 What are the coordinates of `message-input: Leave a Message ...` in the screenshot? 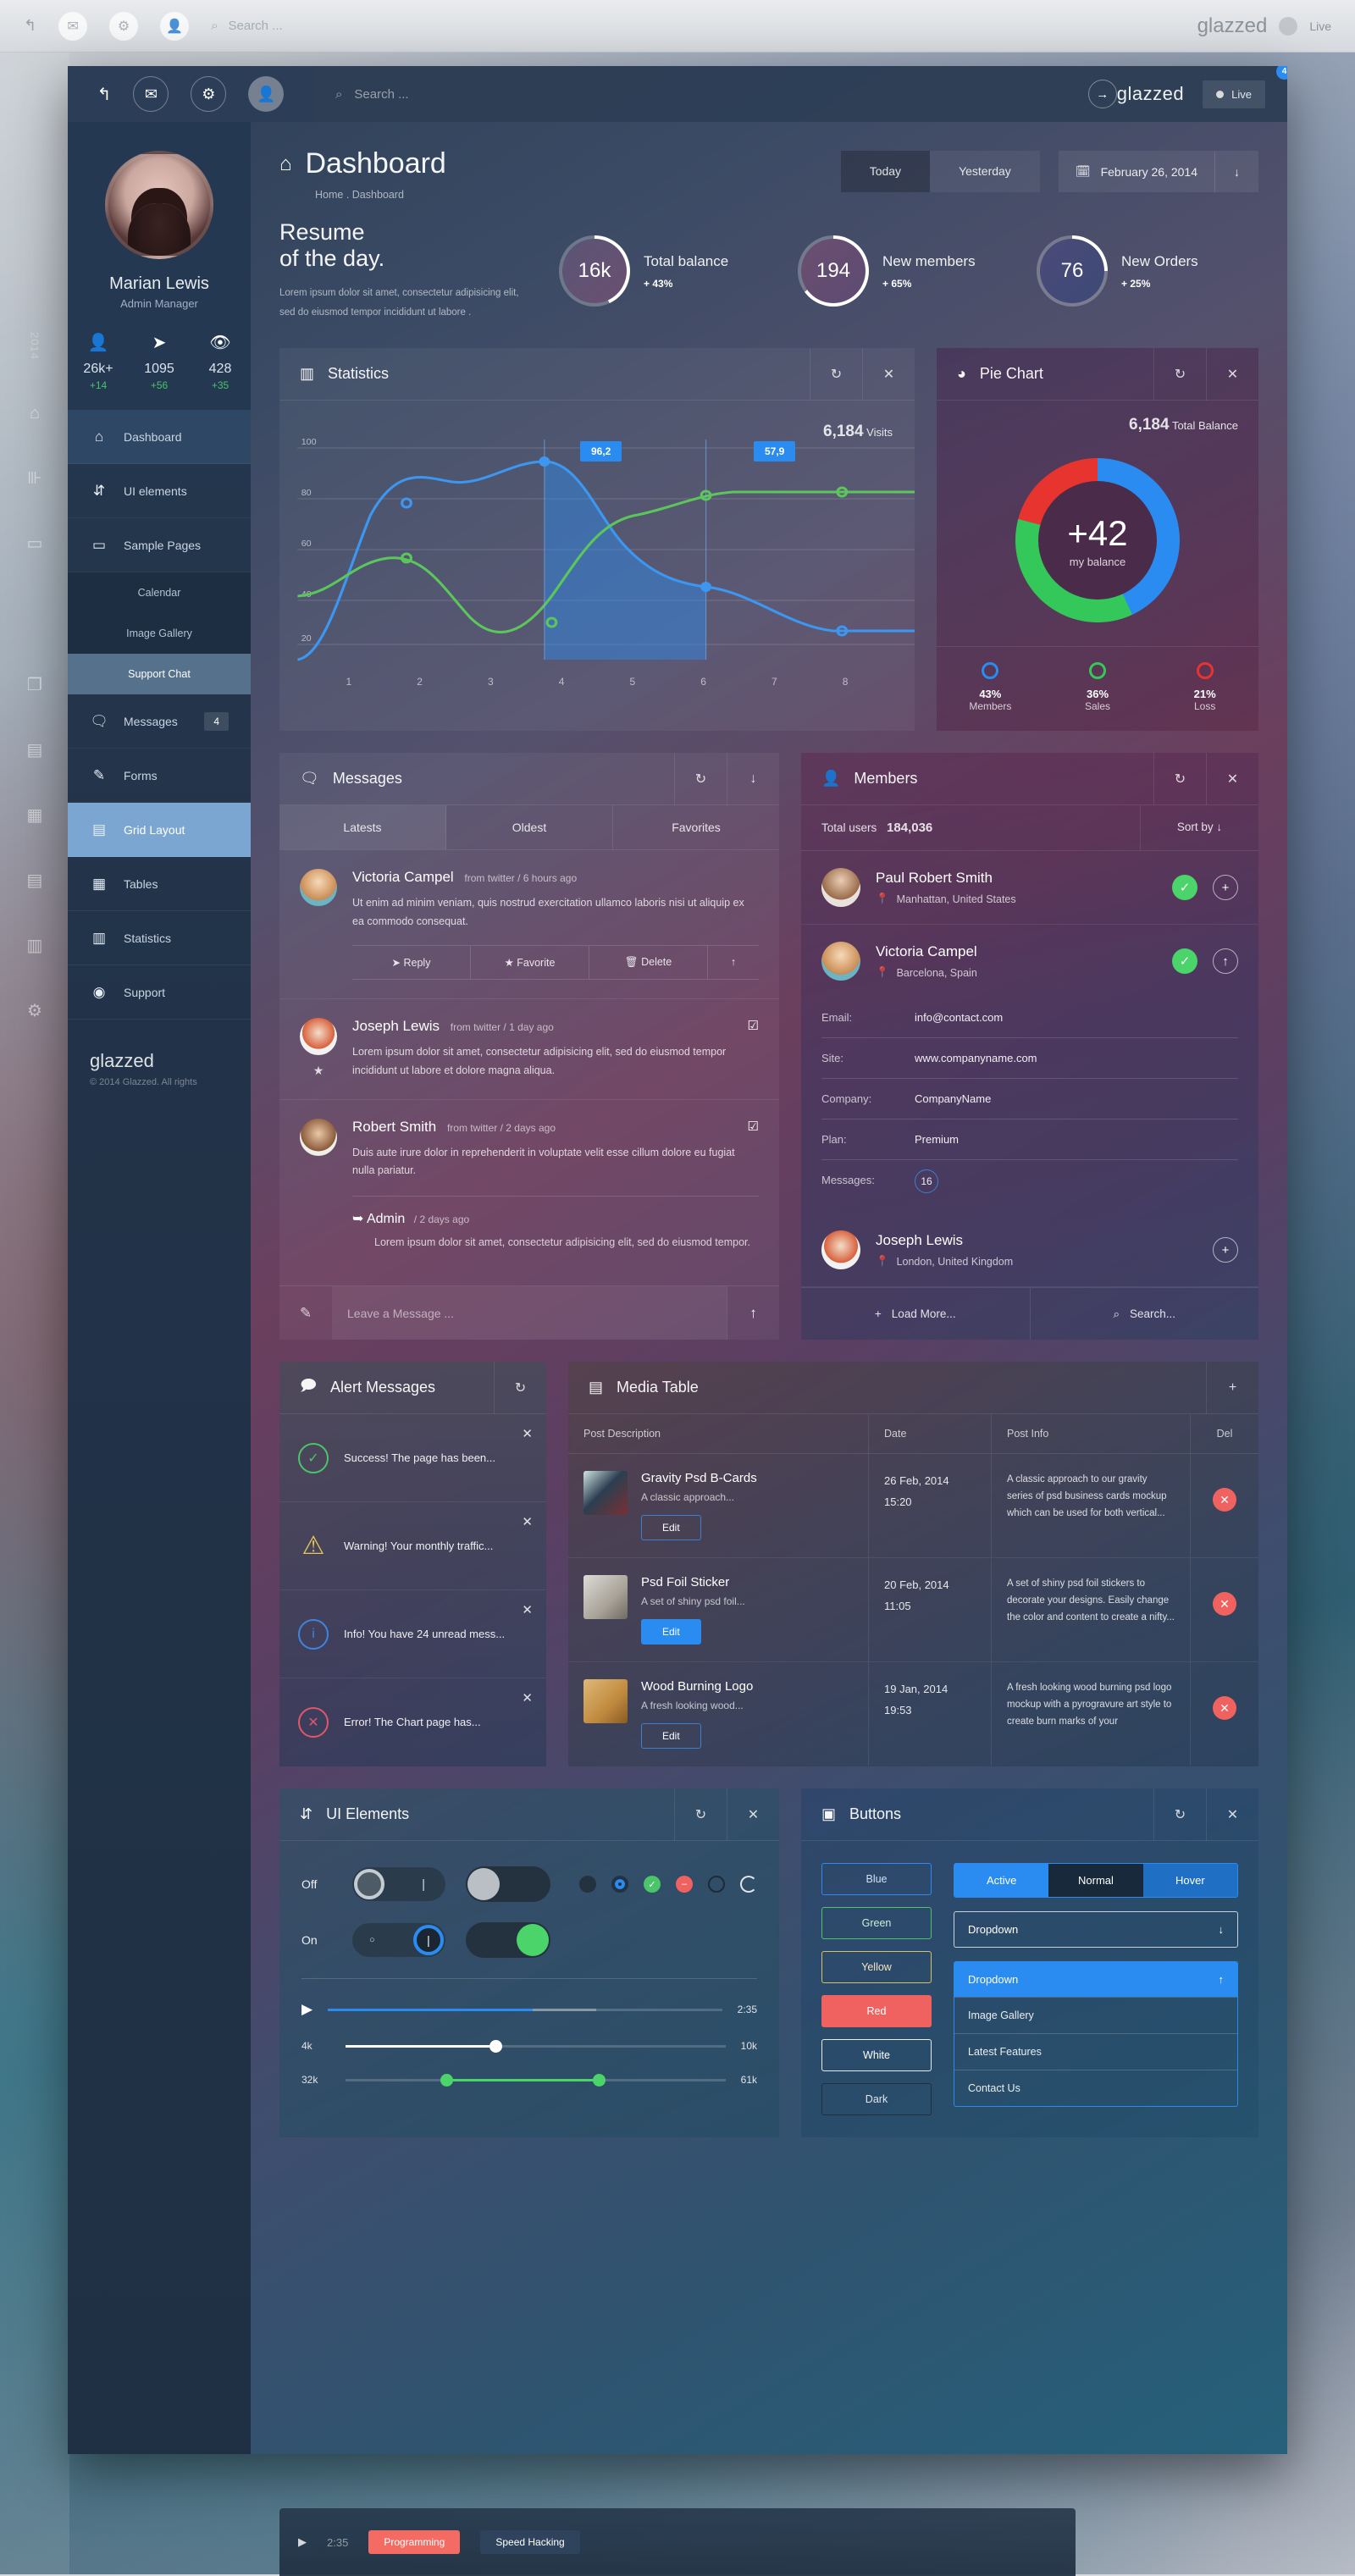 It's located at (530, 1313).